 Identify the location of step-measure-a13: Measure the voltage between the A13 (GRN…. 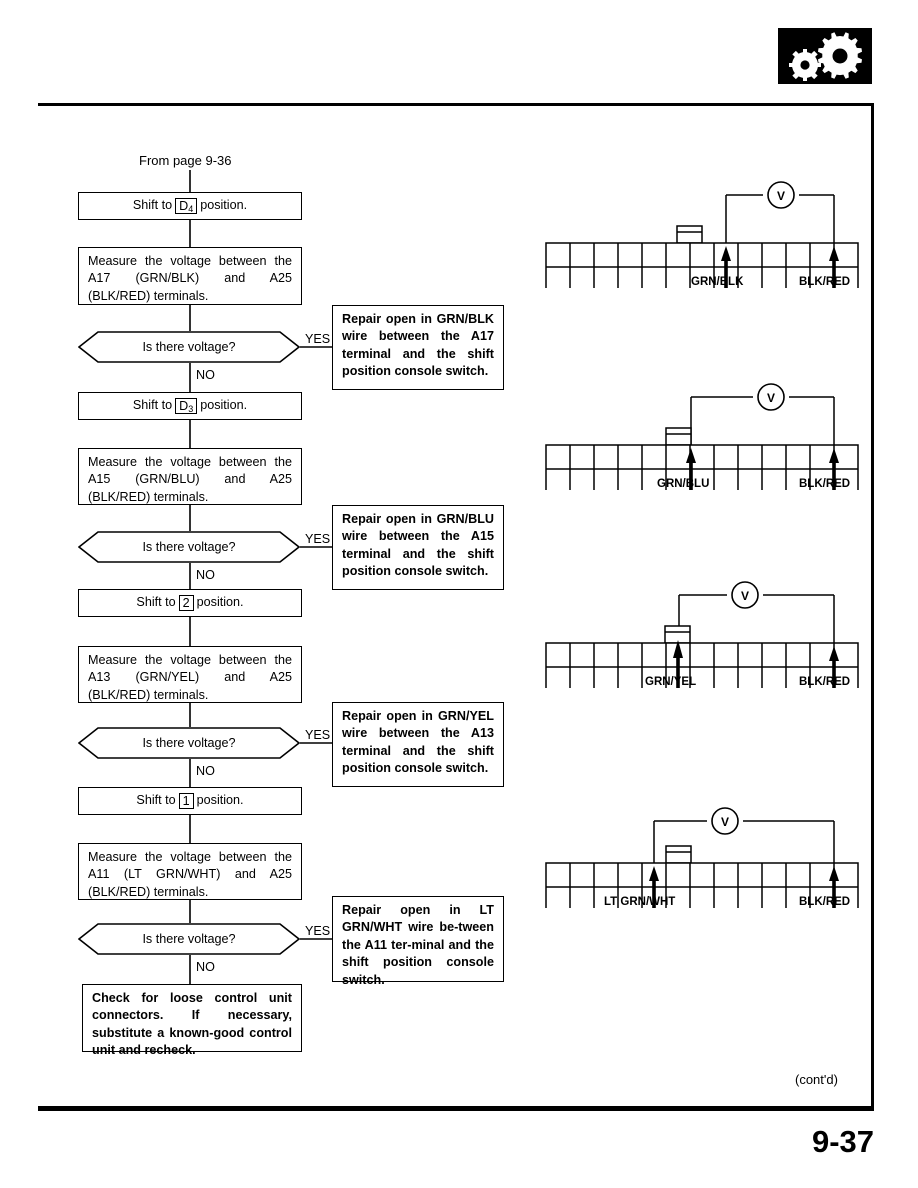
(190, 674).